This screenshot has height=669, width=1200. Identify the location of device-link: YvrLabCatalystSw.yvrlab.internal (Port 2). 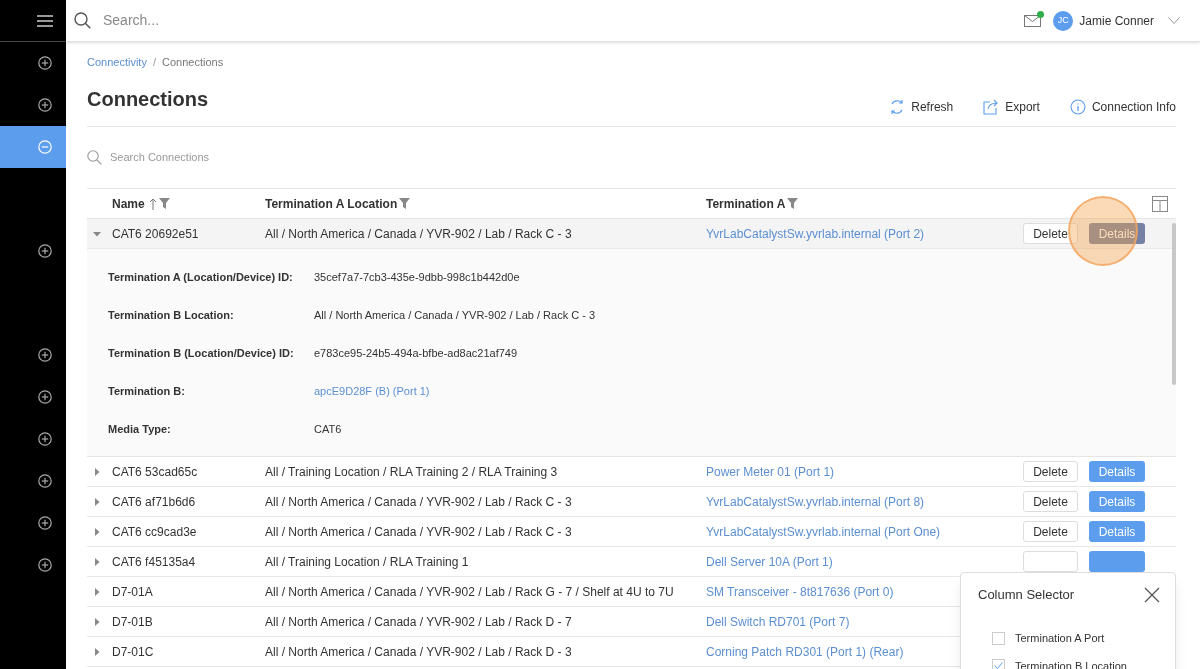
(815, 233).